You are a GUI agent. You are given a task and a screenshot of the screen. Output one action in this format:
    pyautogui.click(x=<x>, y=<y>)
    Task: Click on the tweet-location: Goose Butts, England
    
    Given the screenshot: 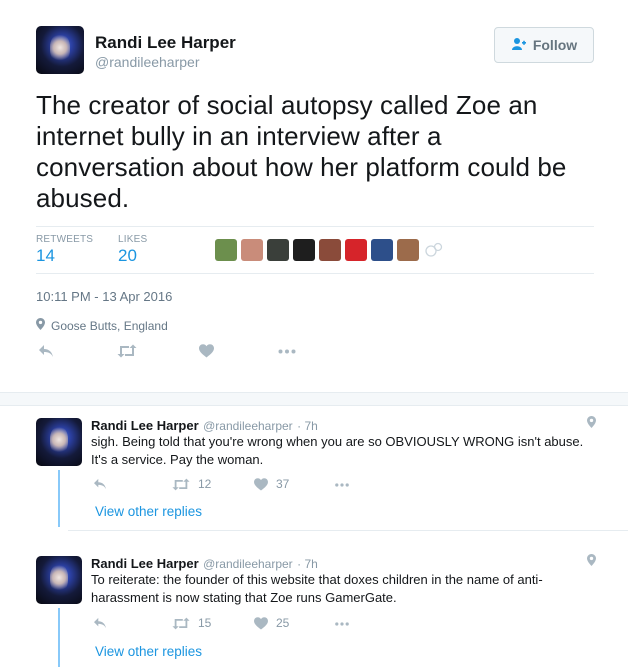 What is the action you would take?
    pyautogui.click(x=102, y=325)
    